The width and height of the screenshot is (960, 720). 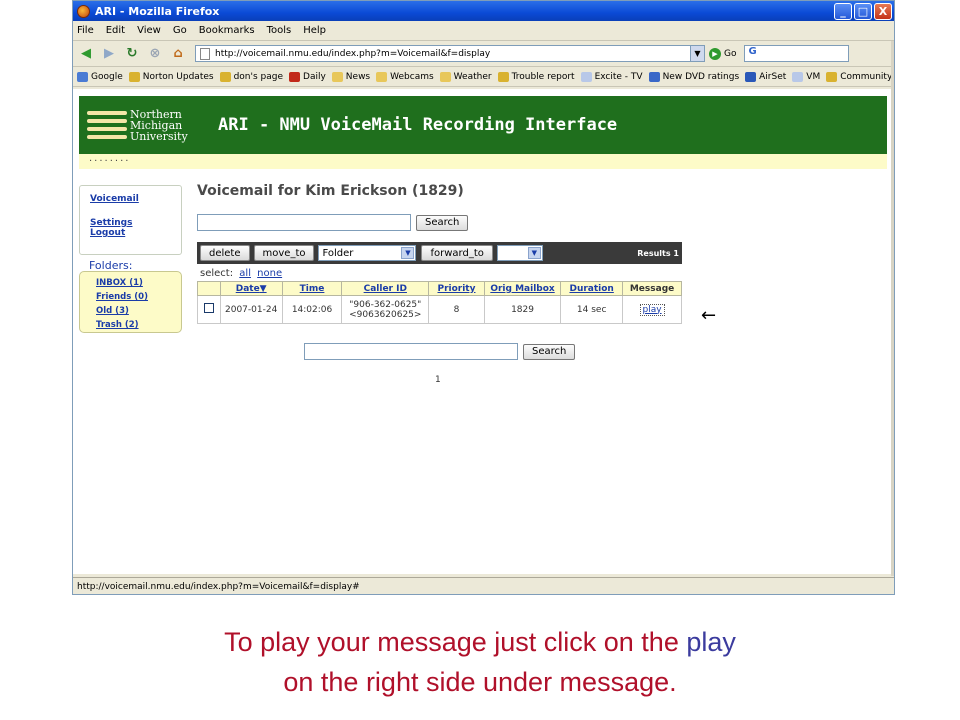 I want to click on header-time: Time, so click(x=312, y=288).